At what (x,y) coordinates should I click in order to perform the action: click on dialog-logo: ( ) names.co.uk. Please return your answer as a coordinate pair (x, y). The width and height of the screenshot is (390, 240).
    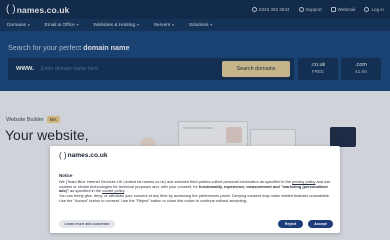
    Looking at the image, I should click on (83, 155).